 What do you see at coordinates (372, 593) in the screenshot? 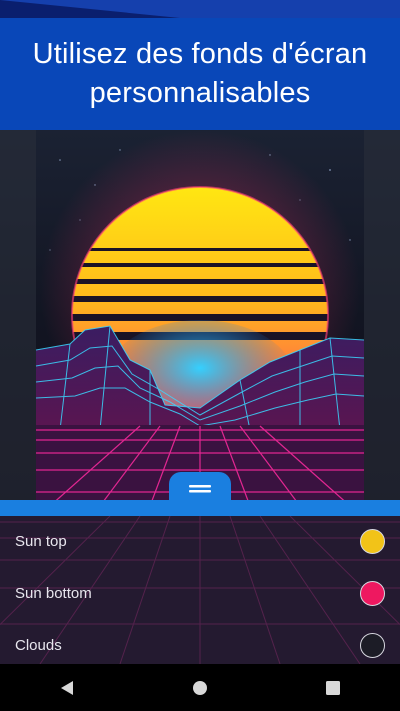
I see `sun-bottom-color-swatch` at bounding box center [372, 593].